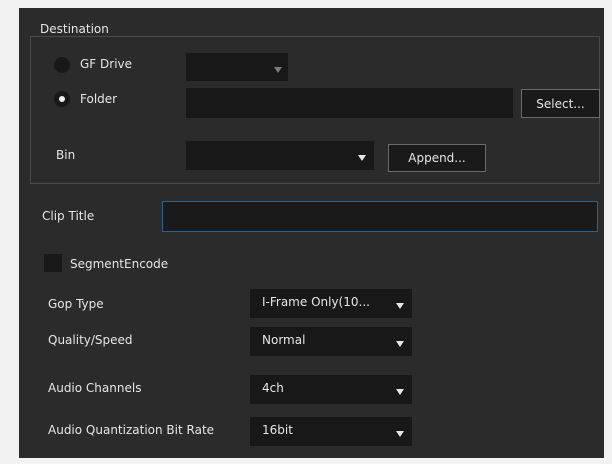 This screenshot has width=612, height=464. What do you see at coordinates (62, 65) in the screenshot?
I see `gf-drive-radio` at bounding box center [62, 65].